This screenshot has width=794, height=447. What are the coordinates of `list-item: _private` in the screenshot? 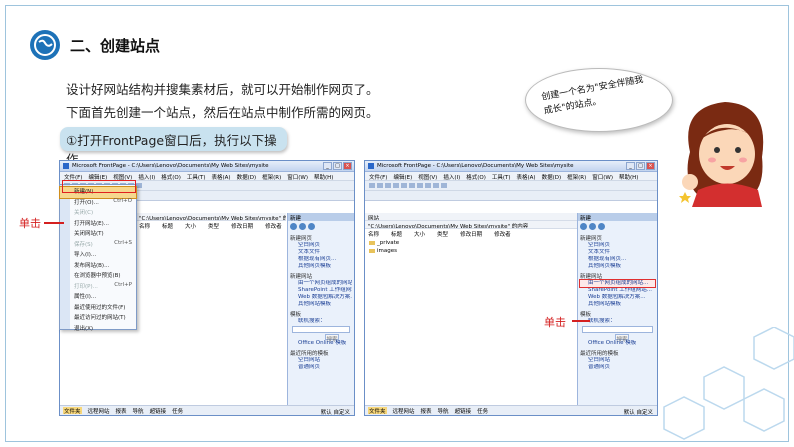 It's located at (471, 243).